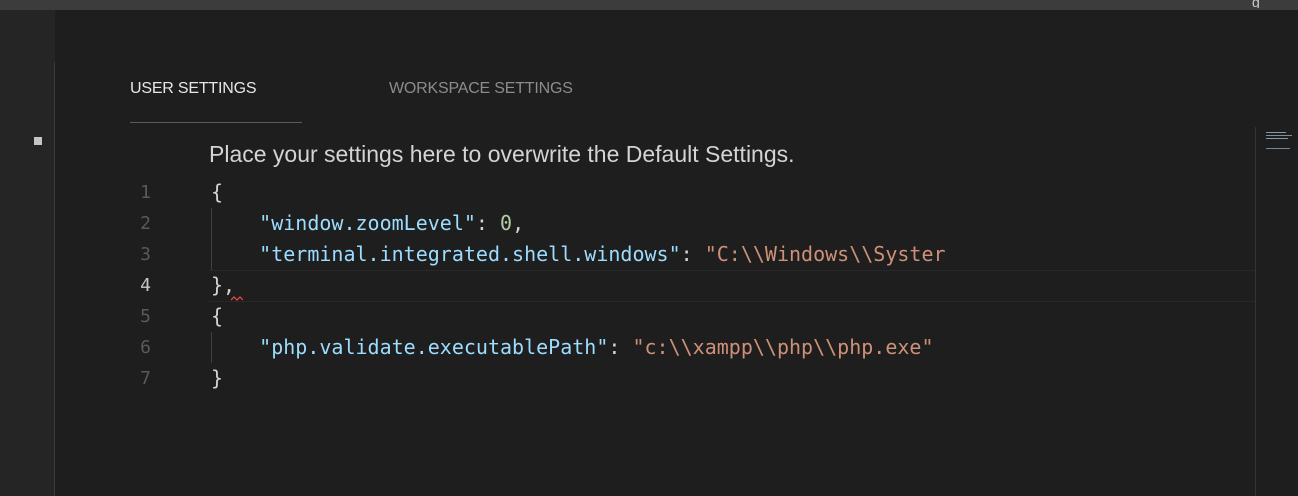 This screenshot has height=496, width=1298. Describe the element at coordinates (145, 223) in the screenshot. I see `line-number: 2` at that location.